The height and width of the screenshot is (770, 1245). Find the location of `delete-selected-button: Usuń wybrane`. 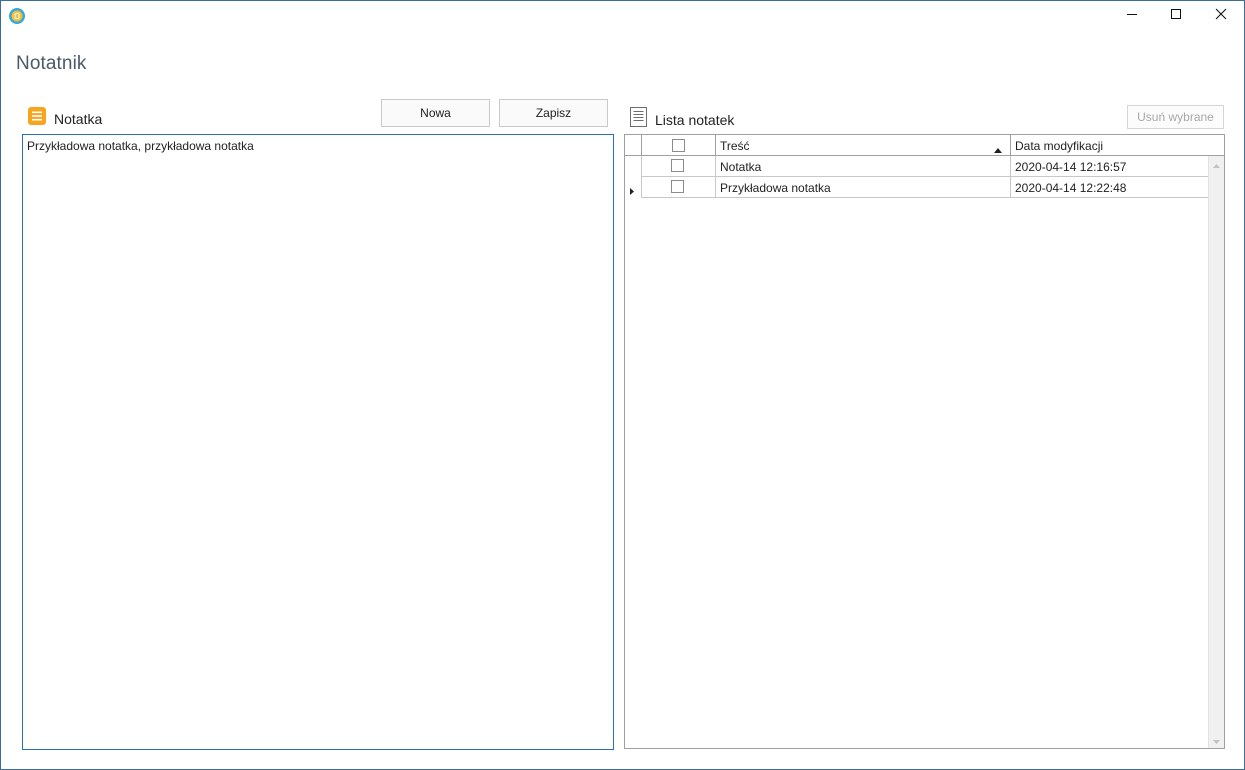

delete-selected-button: Usuń wybrane is located at coordinates (1175, 117).